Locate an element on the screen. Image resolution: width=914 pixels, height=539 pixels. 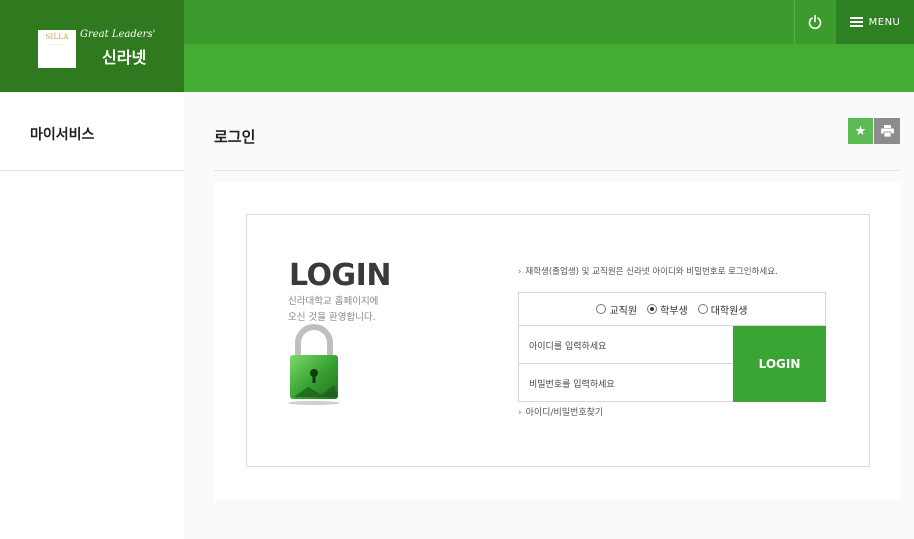
star-icon: ★ is located at coordinates (860, 131).